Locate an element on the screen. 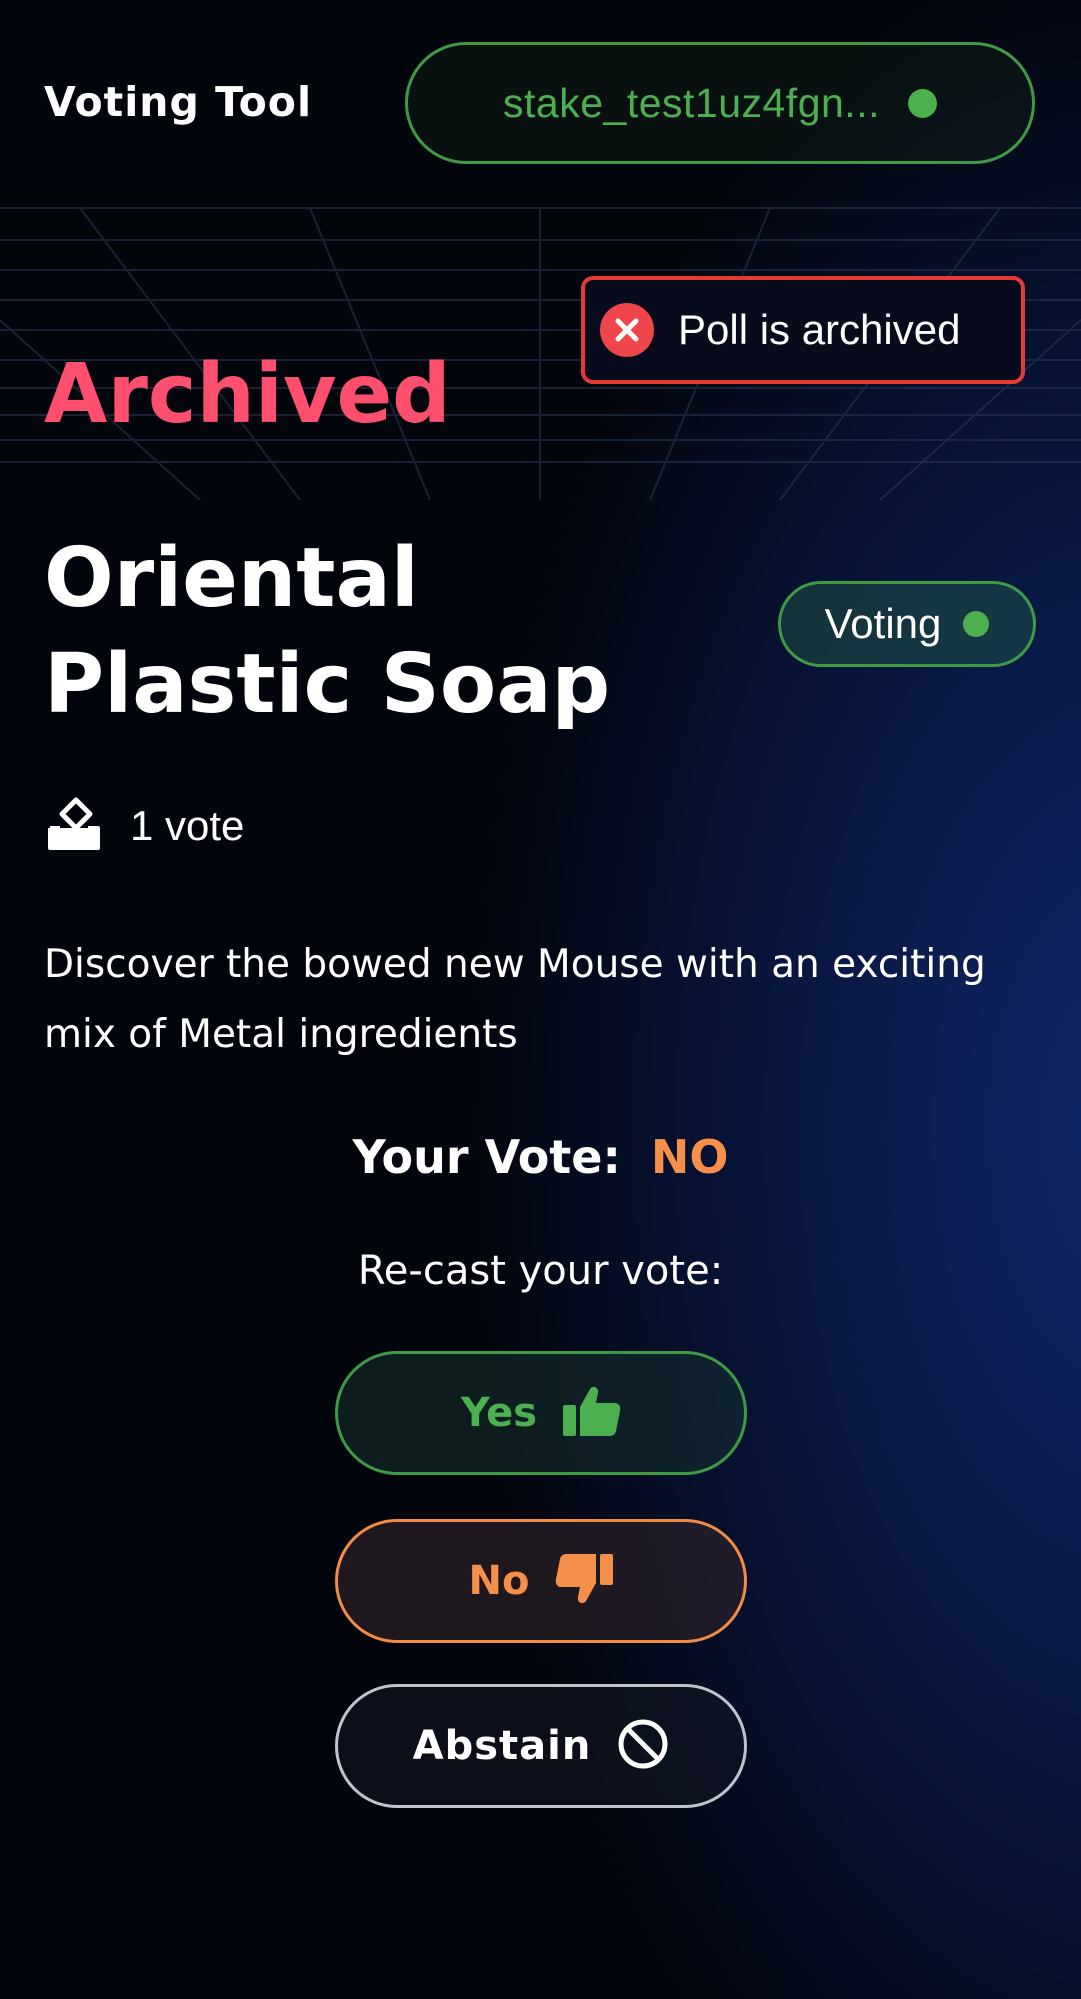  voting-indicator-dot is located at coordinates (976, 624).